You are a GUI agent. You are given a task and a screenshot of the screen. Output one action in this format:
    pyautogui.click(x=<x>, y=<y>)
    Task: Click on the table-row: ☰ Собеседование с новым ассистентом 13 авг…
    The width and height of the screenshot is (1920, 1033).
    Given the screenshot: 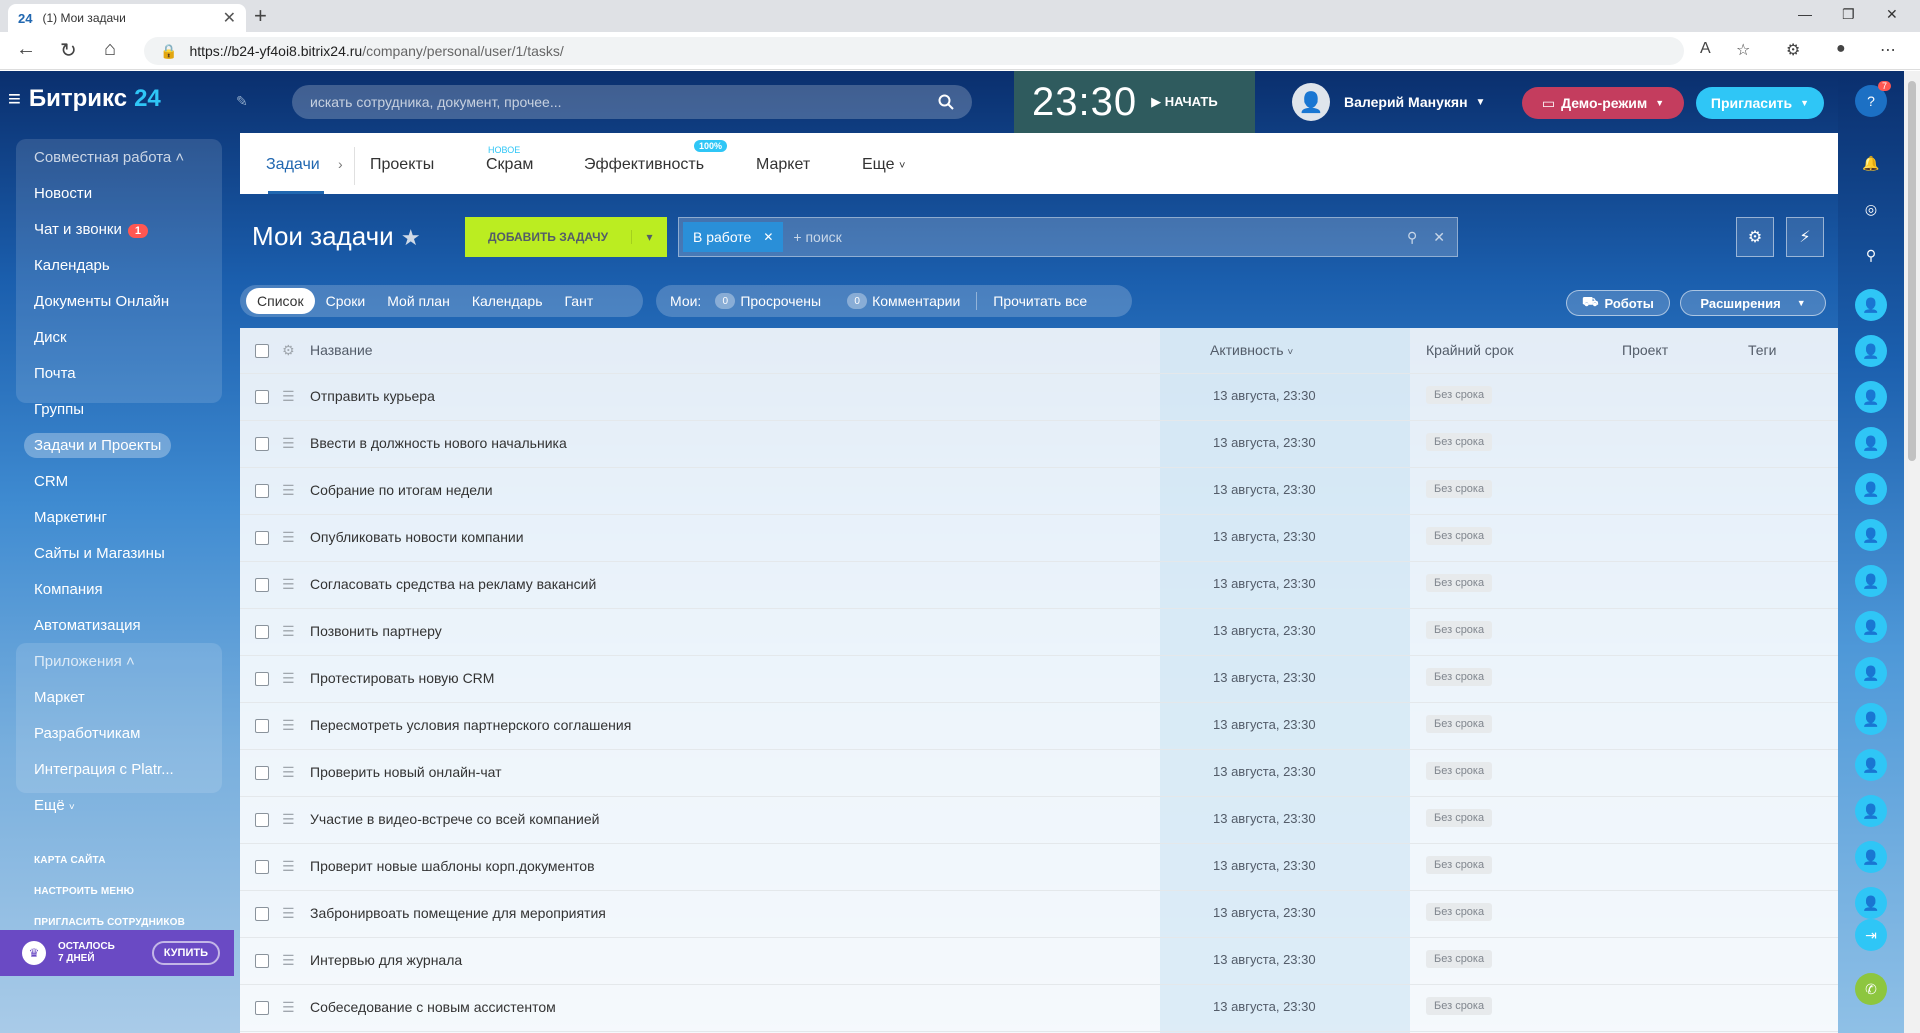 What is the action you would take?
    pyautogui.click(x=1039, y=1008)
    